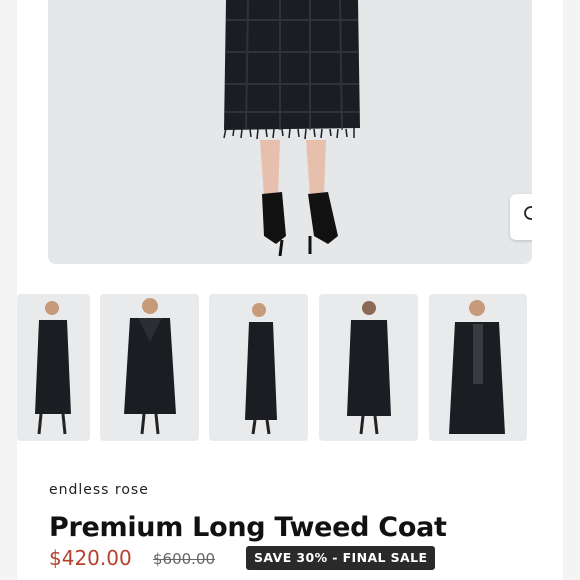 This screenshot has width=580, height=580. I want to click on sale-price: $420.00, so click(90, 558).